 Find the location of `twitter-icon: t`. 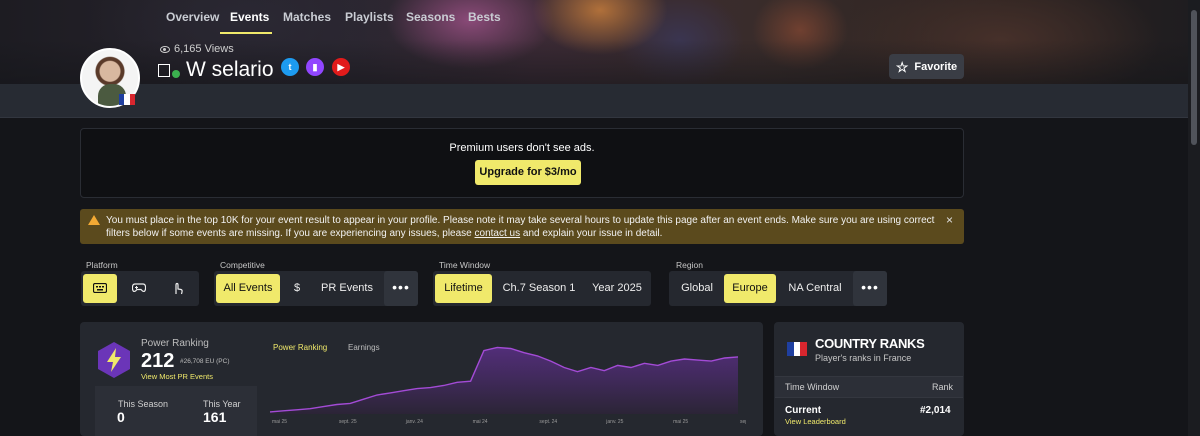

twitter-icon: t is located at coordinates (290, 67).